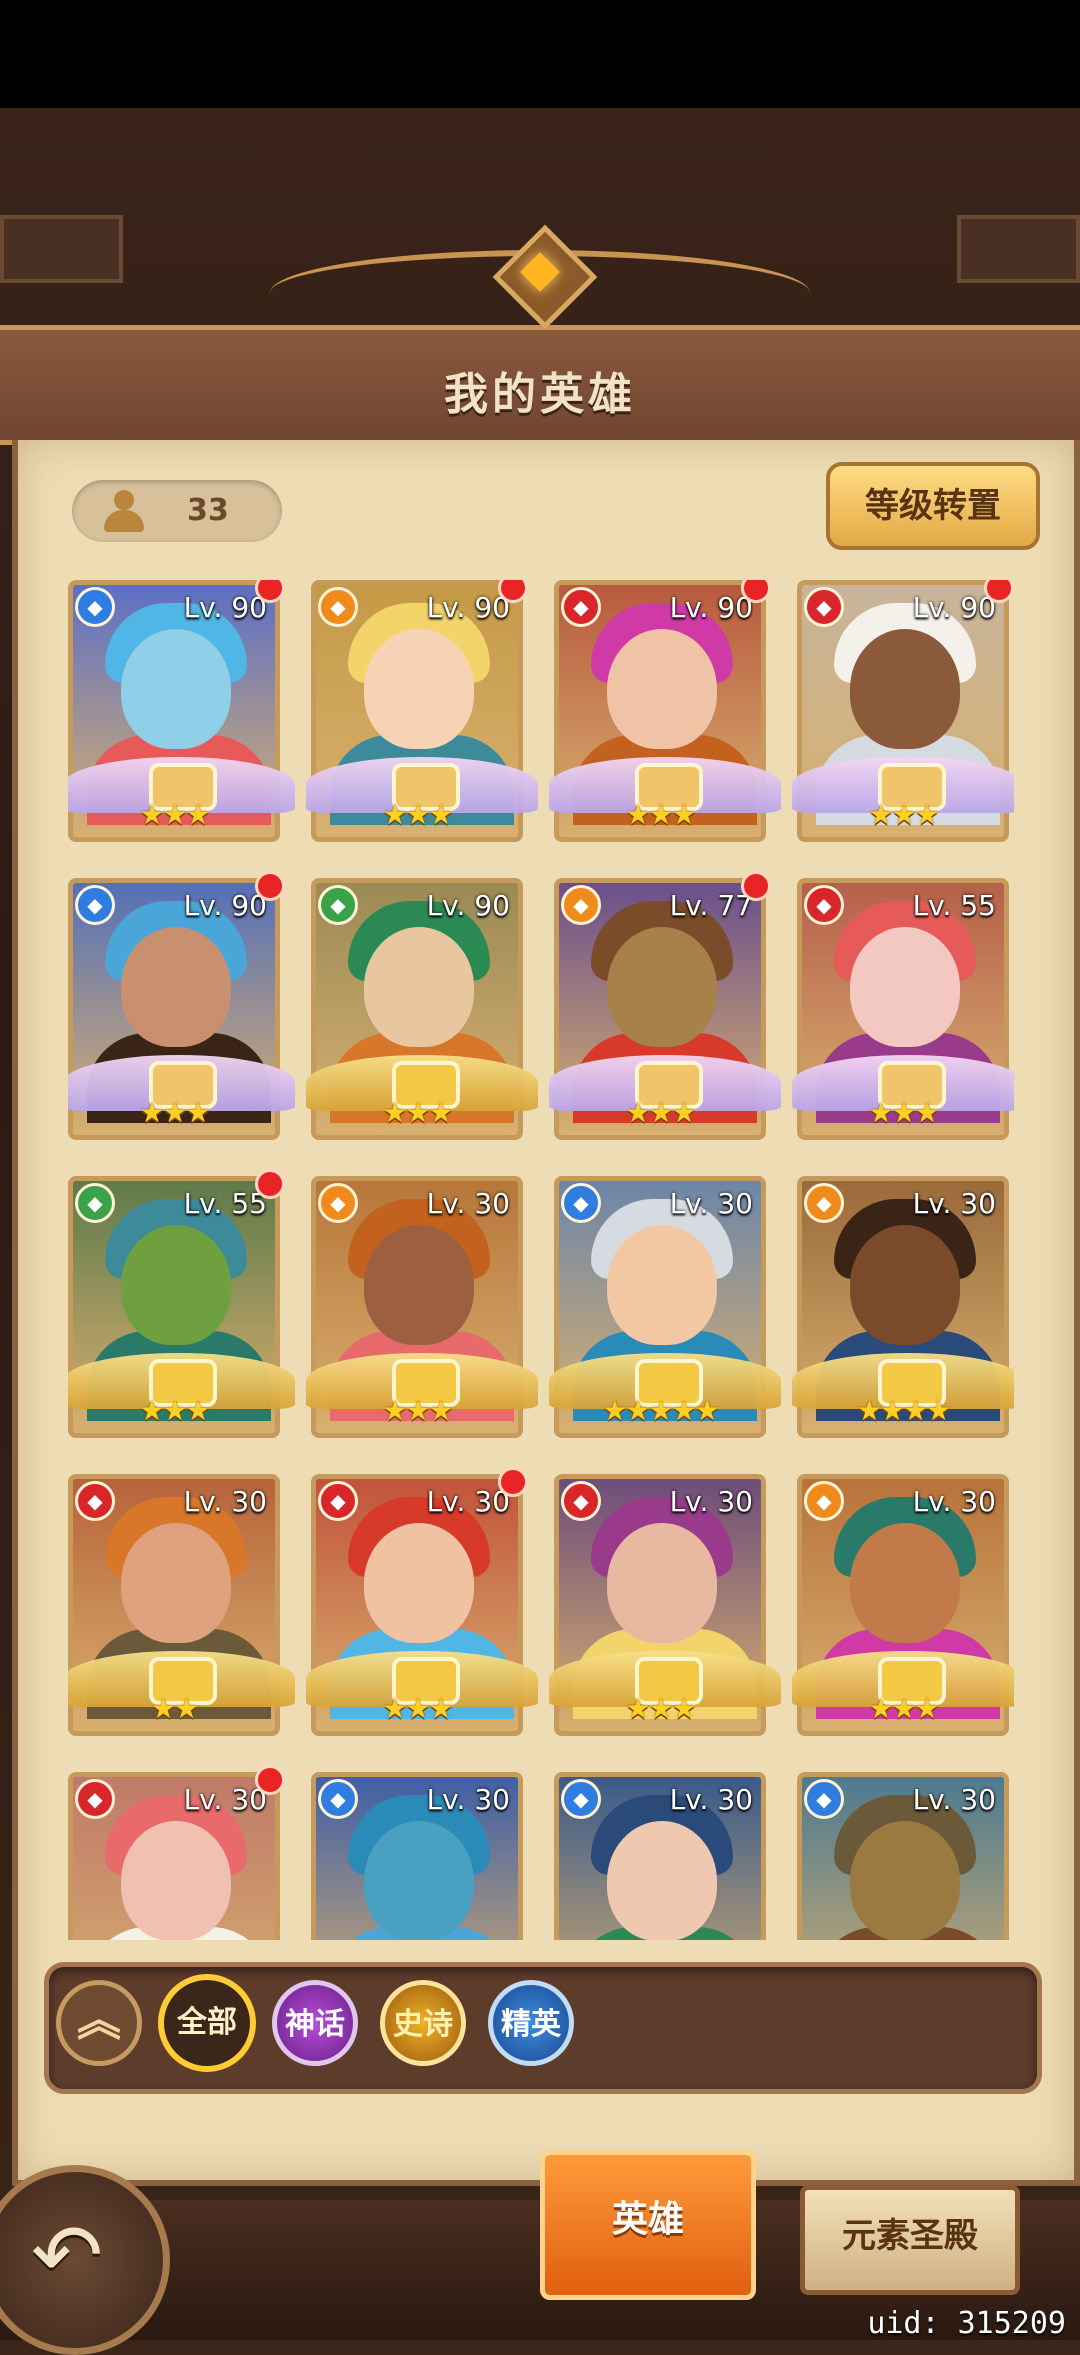  What do you see at coordinates (966, 2323) in the screenshot?
I see `uid-label: uid: 315209` at bounding box center [966, 2323].